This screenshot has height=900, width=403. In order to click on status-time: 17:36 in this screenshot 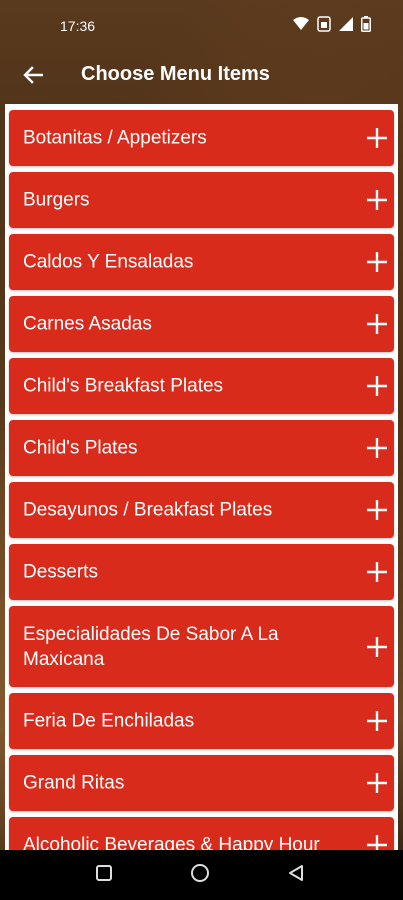, I will do `click(78, 26)`.